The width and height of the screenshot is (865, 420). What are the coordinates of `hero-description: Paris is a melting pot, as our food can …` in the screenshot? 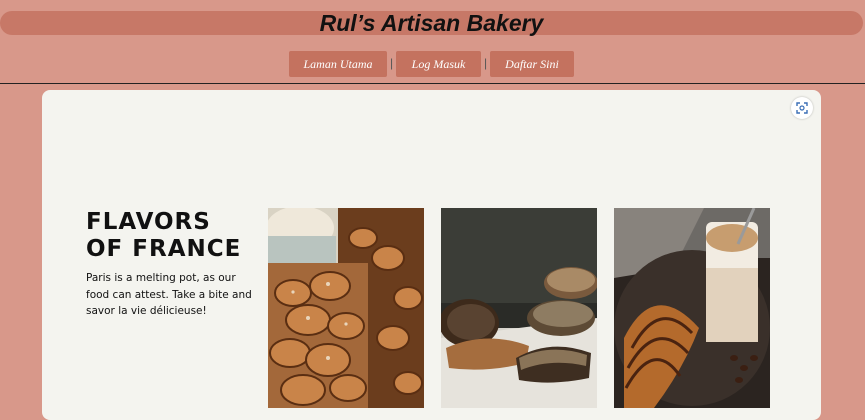 It's located at (169, 294).